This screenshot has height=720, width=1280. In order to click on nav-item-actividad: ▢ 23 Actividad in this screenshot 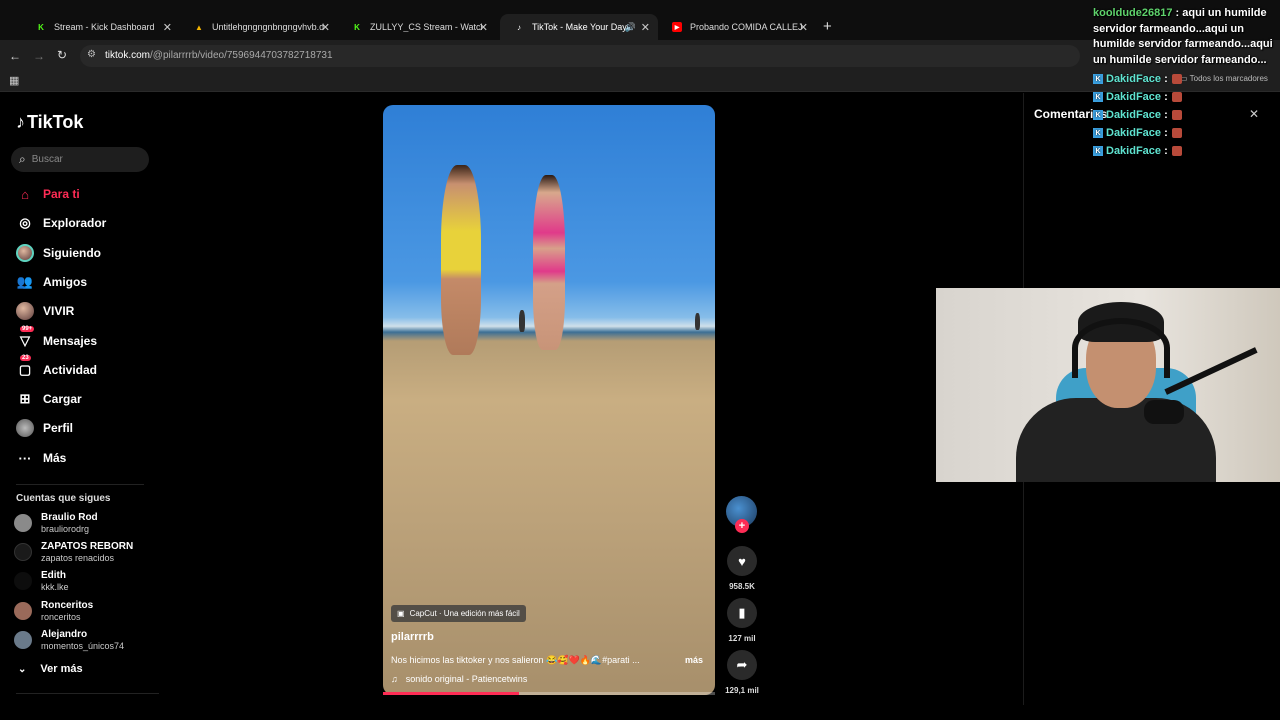, I will do `click(56, 367)`.